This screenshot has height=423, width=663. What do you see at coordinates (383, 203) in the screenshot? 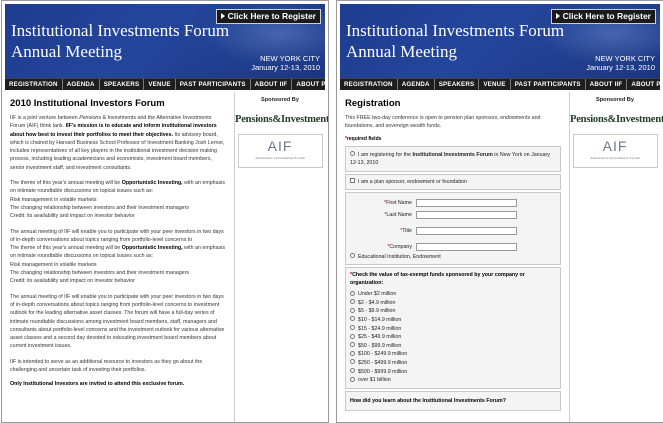
I see `first-name-label: *First Name` at bounding box center [383, 203].